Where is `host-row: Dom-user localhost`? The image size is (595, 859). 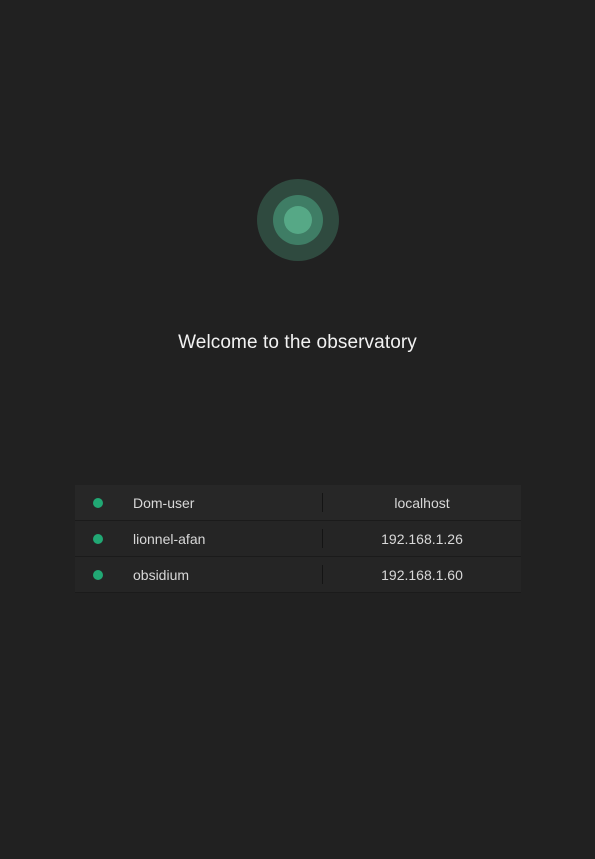
host-row: Dom-user localhost is located at coordinates (298, 503).